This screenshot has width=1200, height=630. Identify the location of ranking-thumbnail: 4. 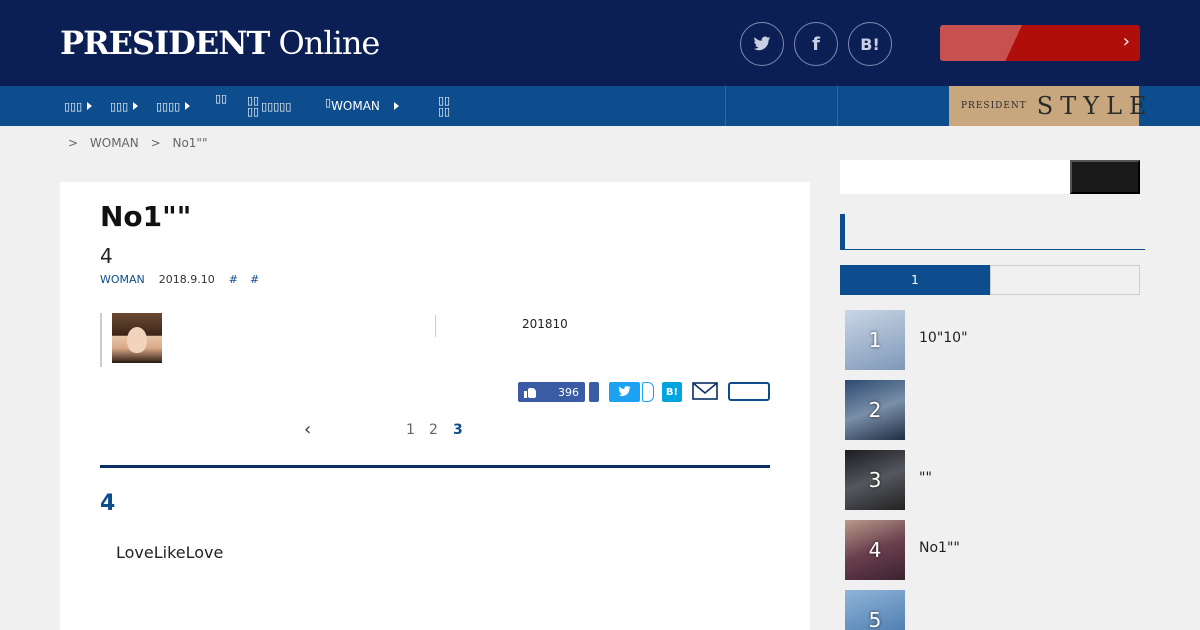
(875, 550).